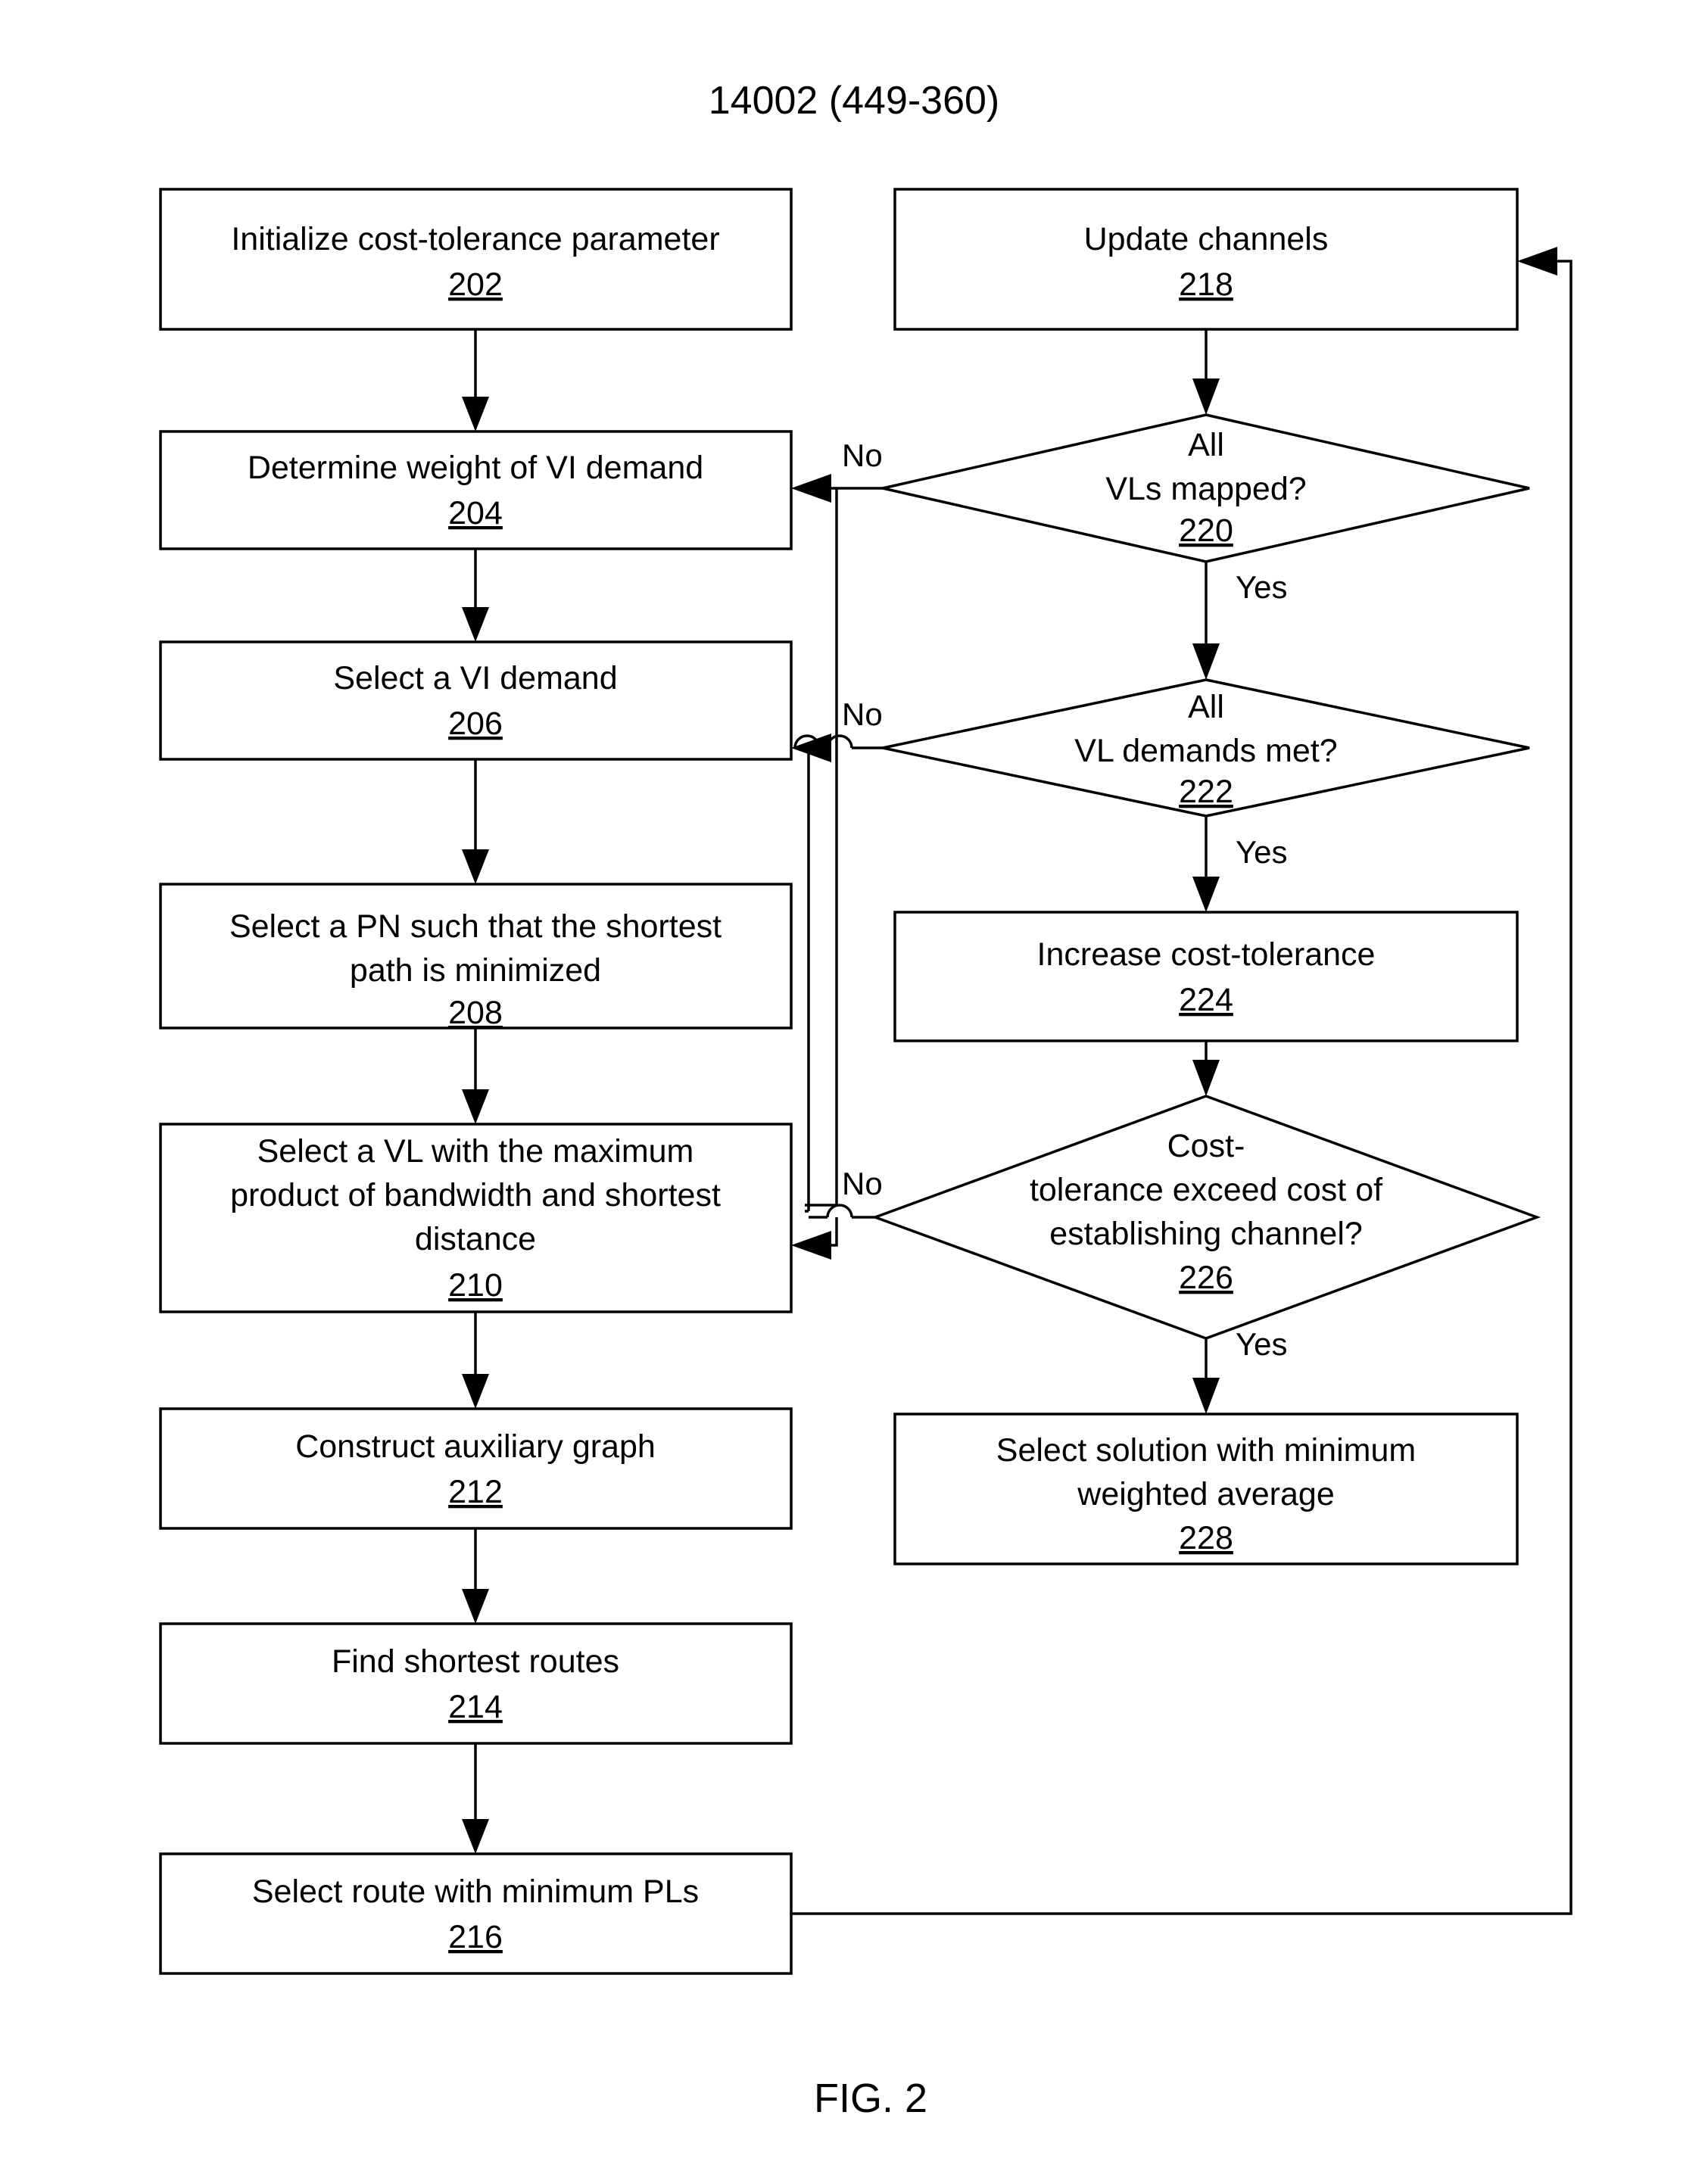  I want to click on node-202-box, so click(476, 259).